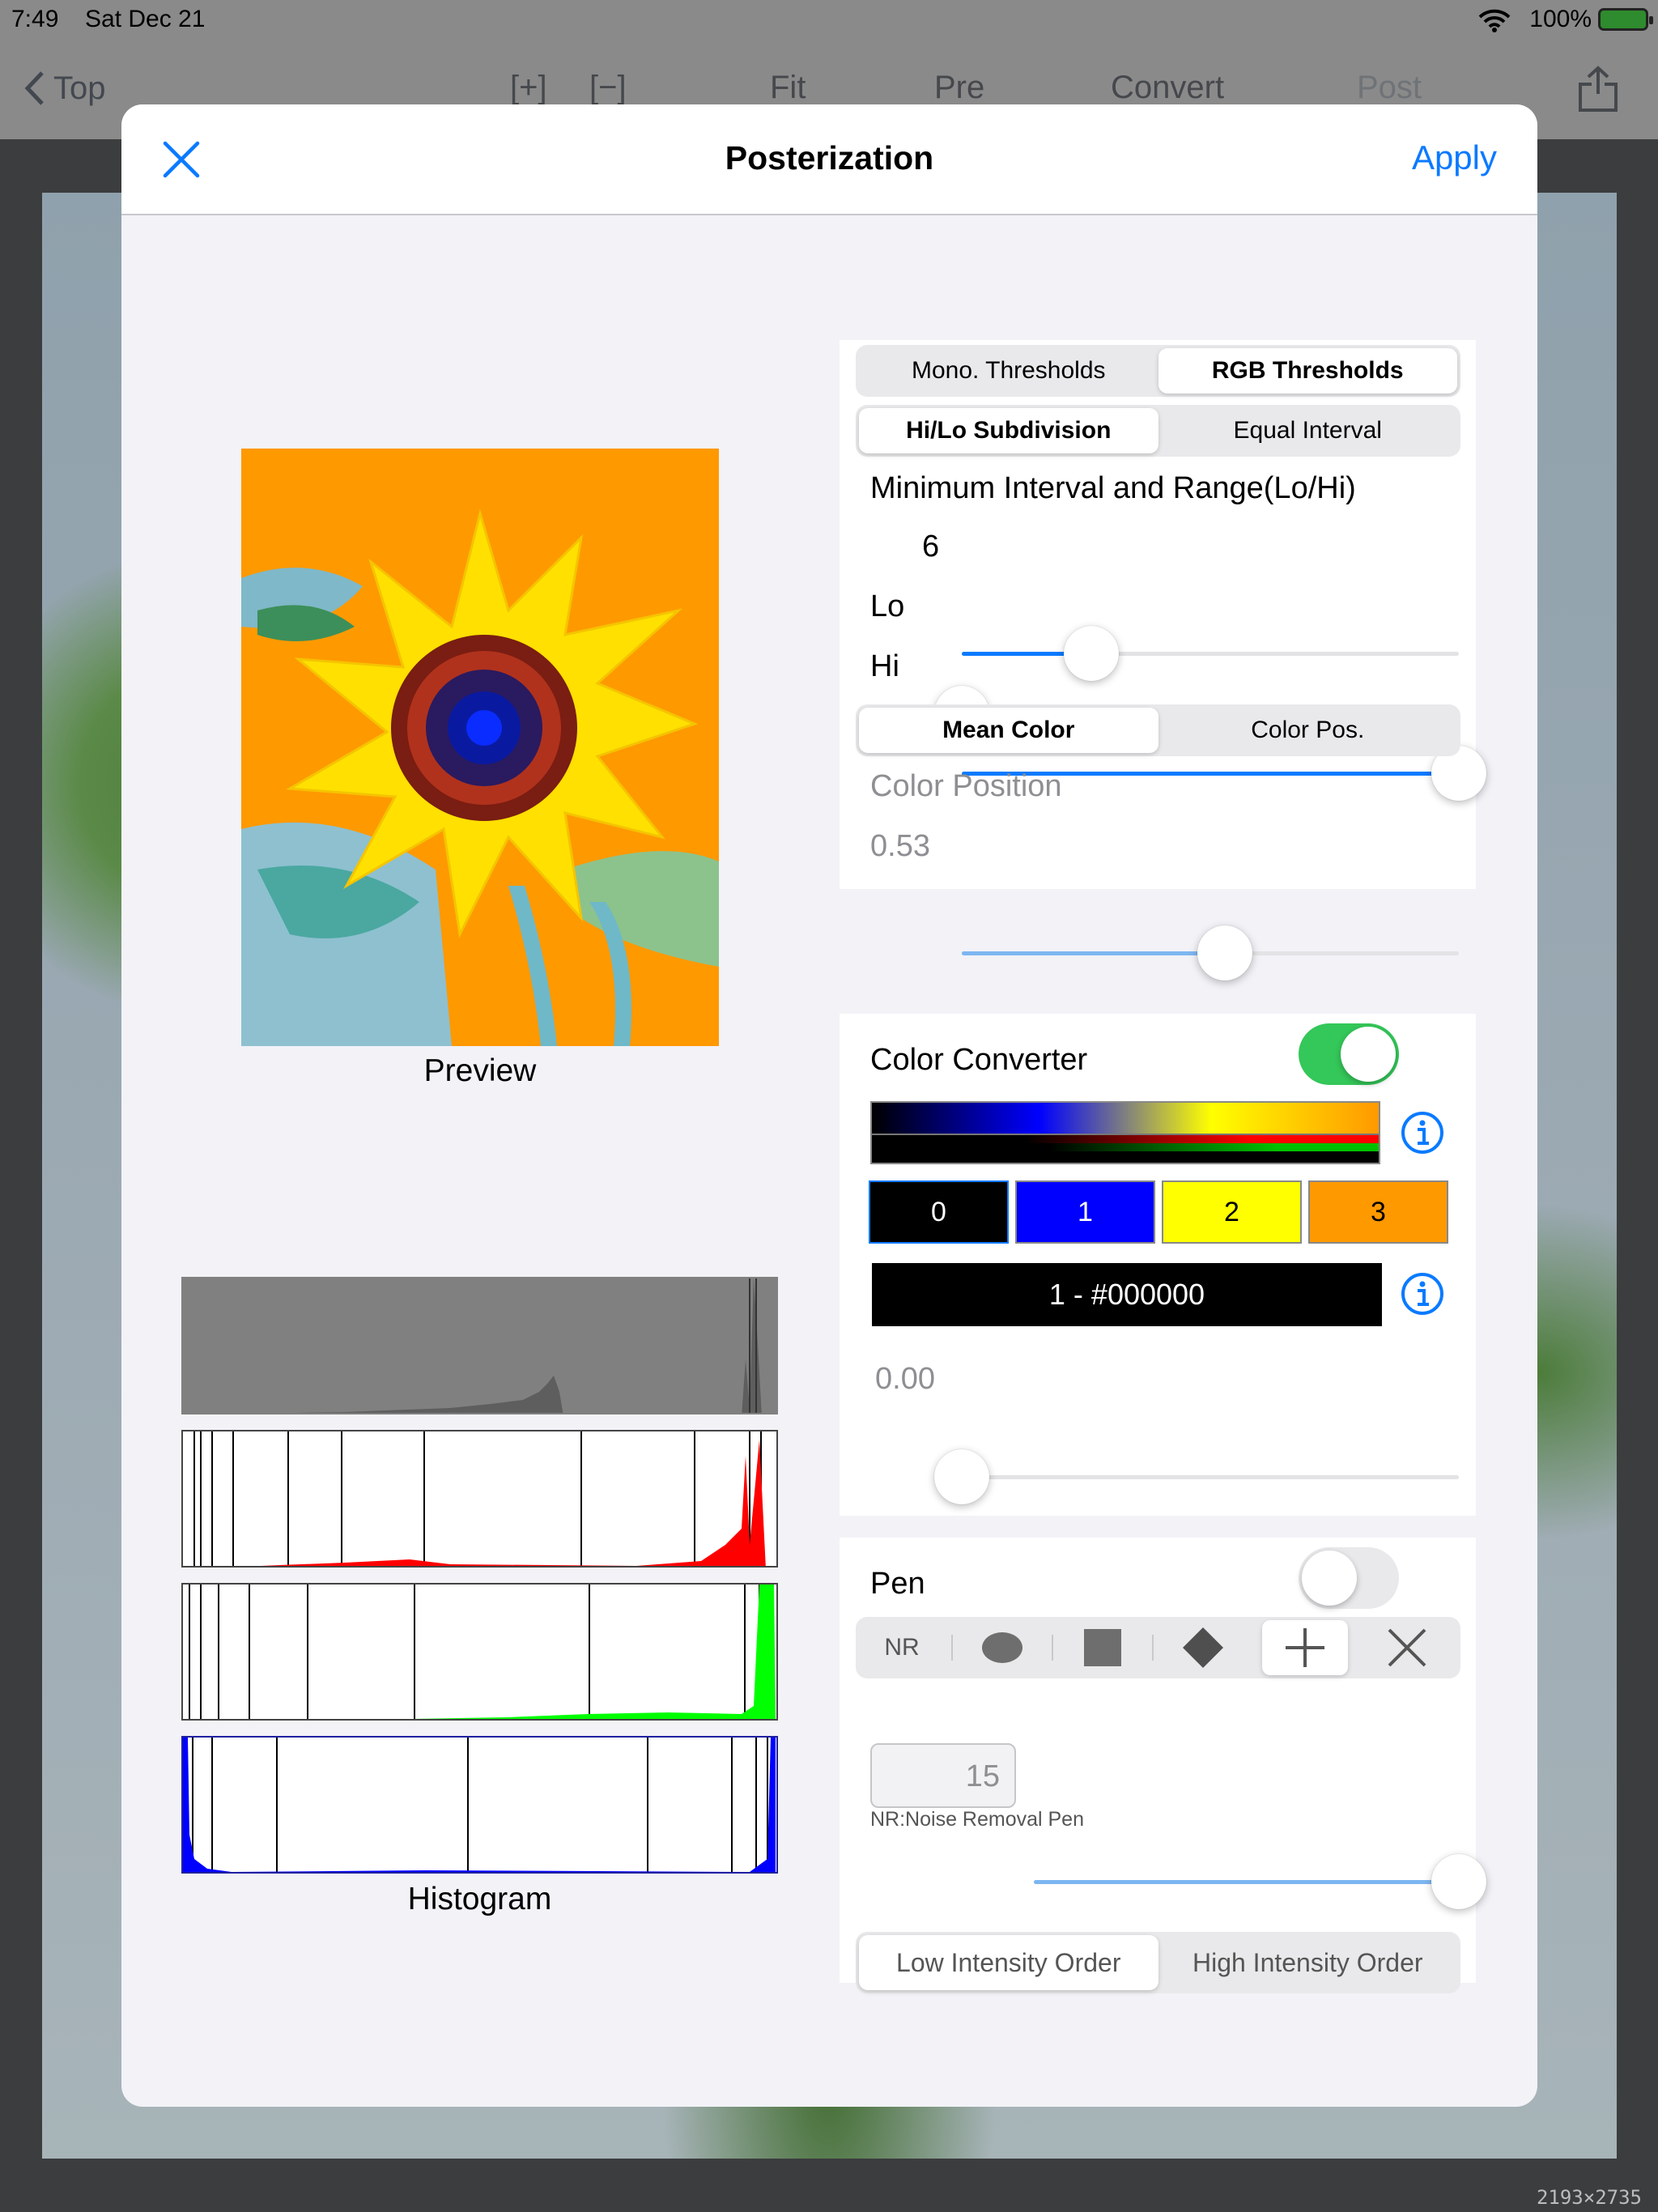 The width and height of the screenshot is (1658, 2212). I want to click on battery-icon, so click(1625, 19).